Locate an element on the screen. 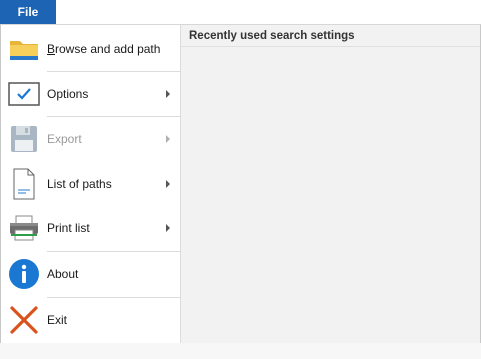  print-list-label: Print list is located at coordinates (68, 228).